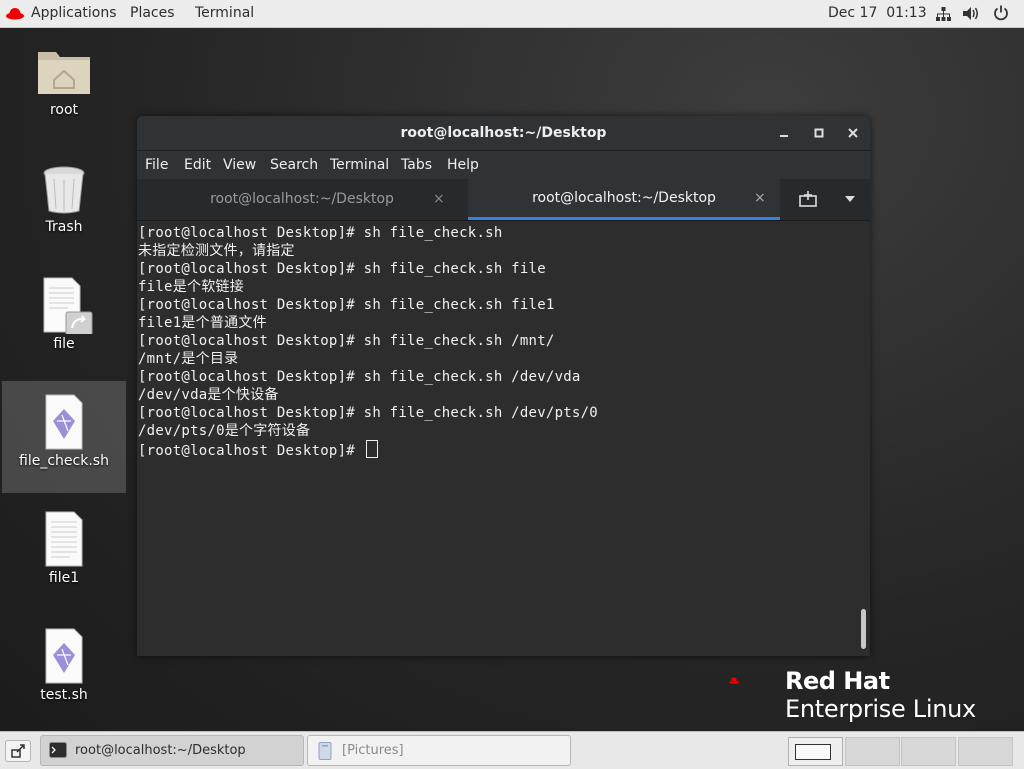  What do you see at coordinates (359, 165) in the screenshot?
I see `menu-terminal: Terminal` at bounding box center [359, 165].